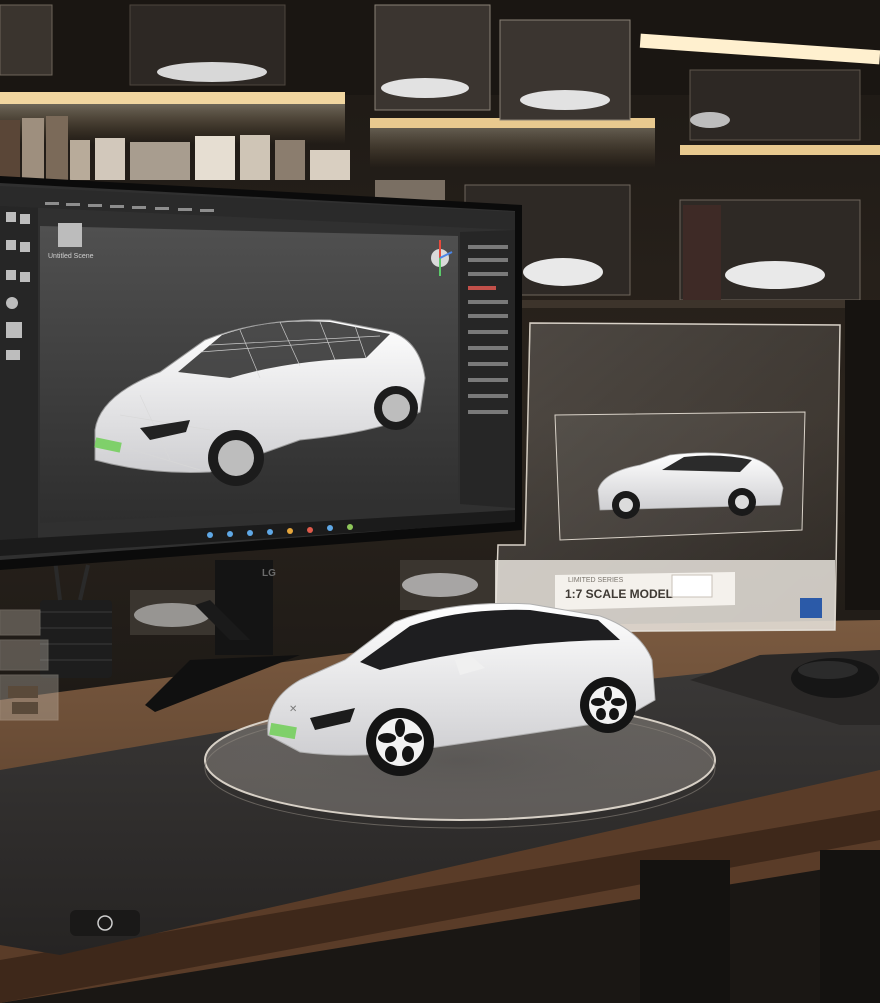 The width and height of the screenshot is (880, 1003). I want to click on viewport-caption: Untitled Scene, so click(71, 256).